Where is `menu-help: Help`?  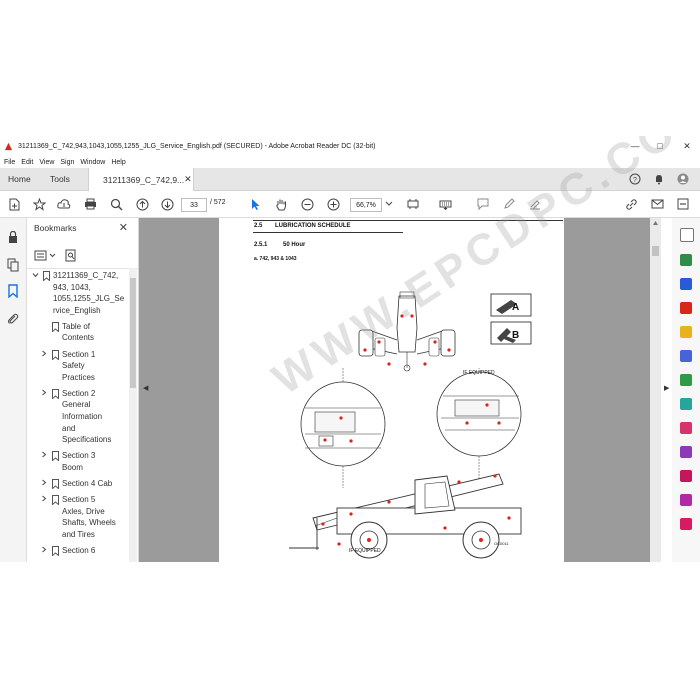
menu-help: Help is located at coordinates (118, 162).